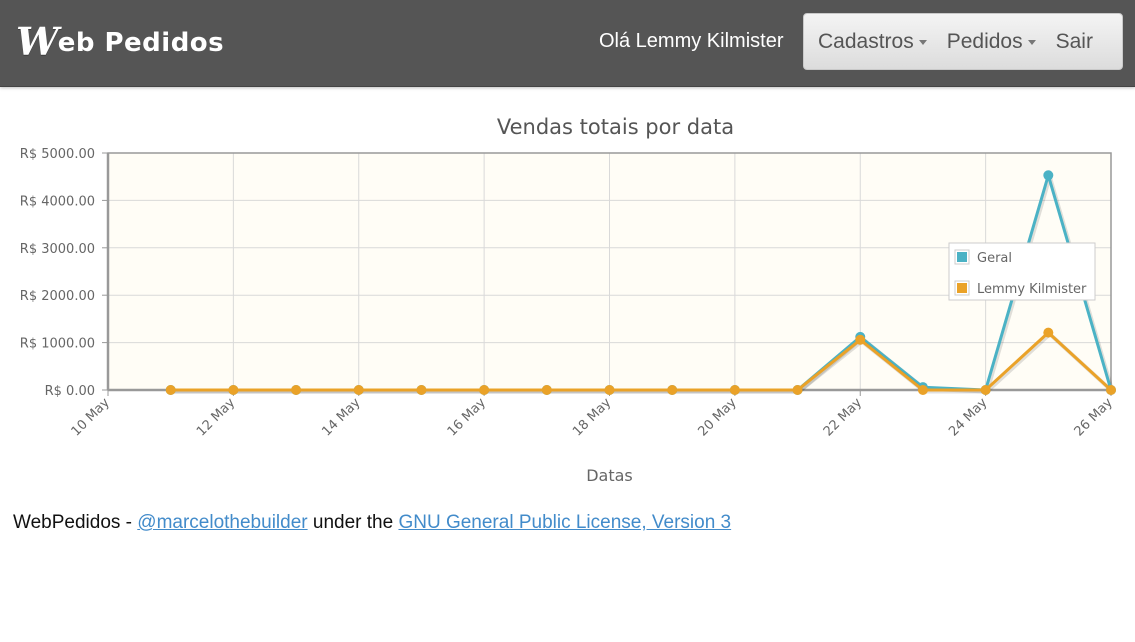 The width and height of the screenshot is (1135, 642). I want to click on menu-cadastros-label: Cadastros, so click(866, 41).